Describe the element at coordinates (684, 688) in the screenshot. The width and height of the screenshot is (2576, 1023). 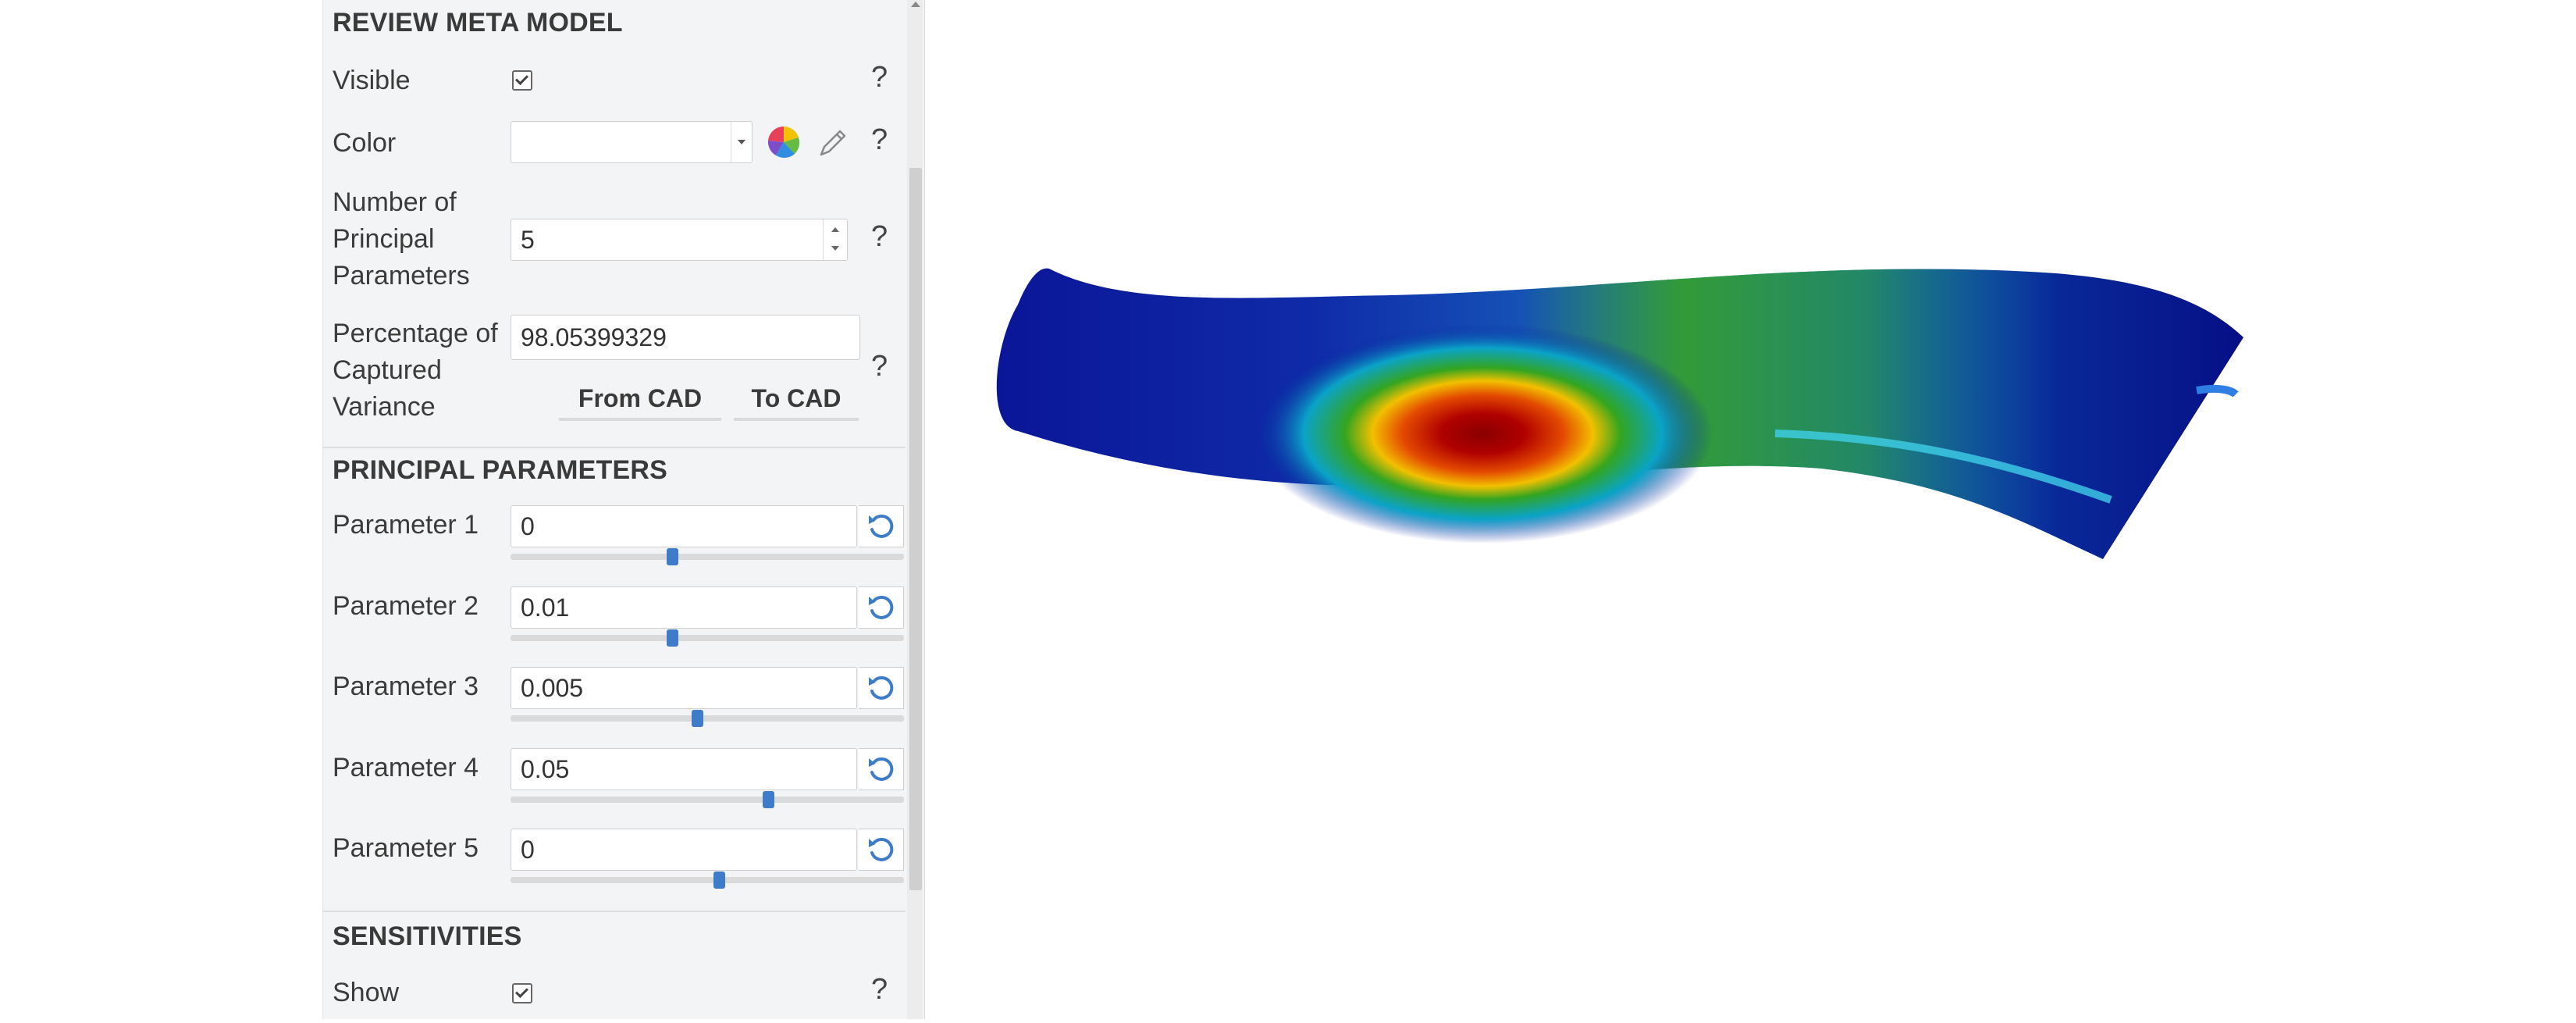
I see `parameter-value-input: 0.005` at that location.